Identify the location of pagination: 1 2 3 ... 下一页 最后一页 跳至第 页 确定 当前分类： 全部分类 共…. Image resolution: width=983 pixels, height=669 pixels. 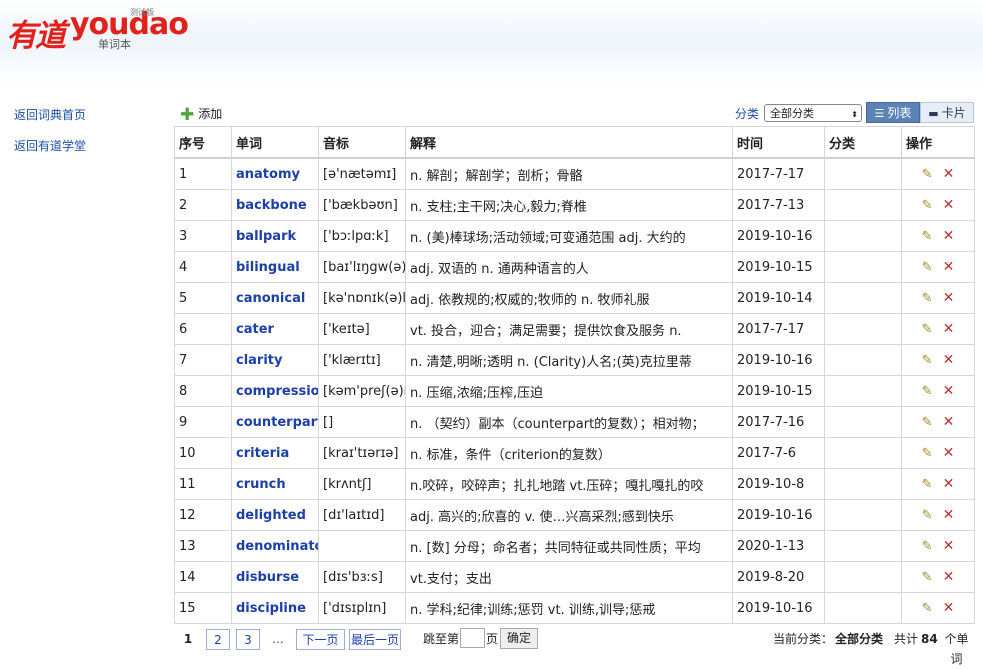
(574, 647).